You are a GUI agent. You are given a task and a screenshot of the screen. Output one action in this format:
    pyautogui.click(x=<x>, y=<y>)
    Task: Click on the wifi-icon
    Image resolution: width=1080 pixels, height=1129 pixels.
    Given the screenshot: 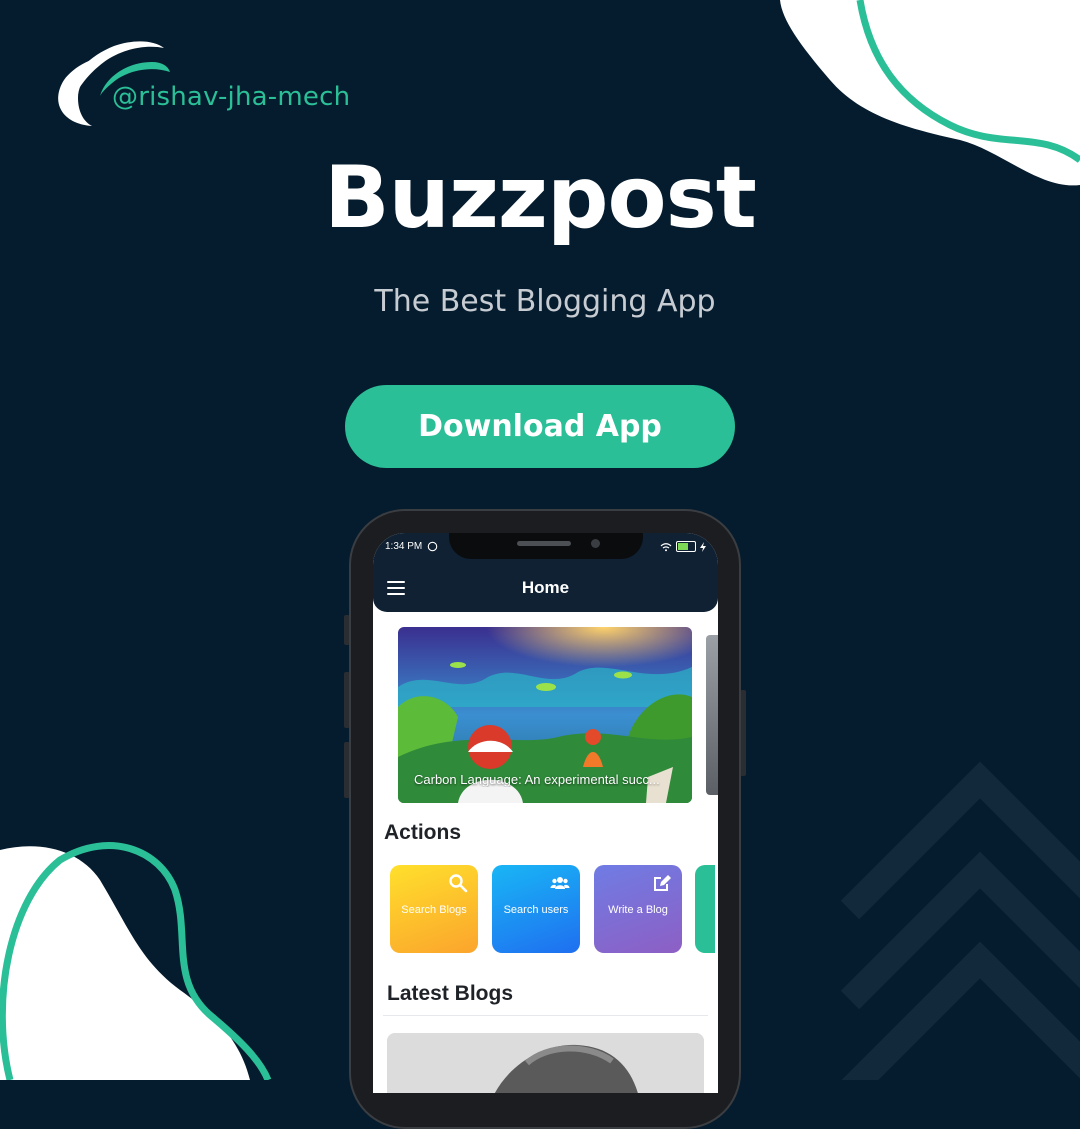 What is the action you would take?
    pyautogui.click(x=666, y=546)
    